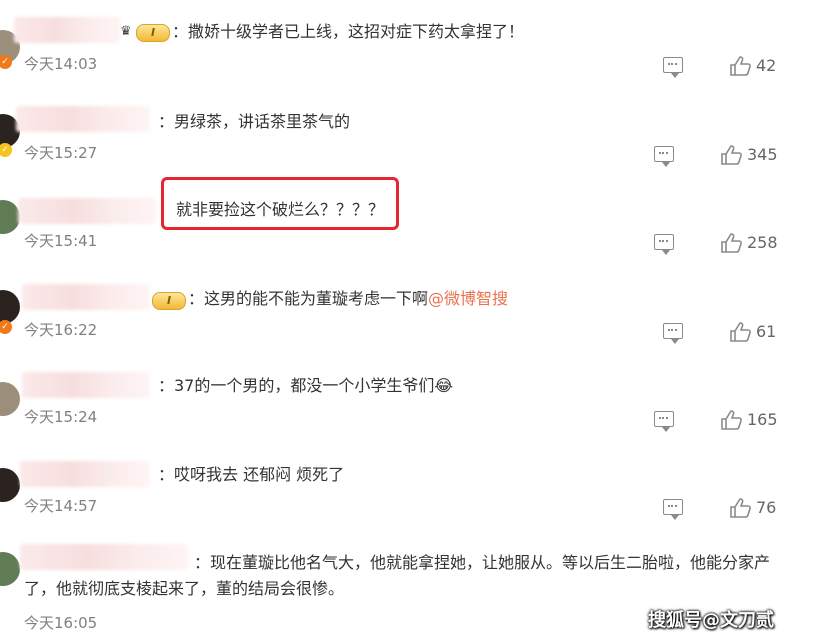 The image size is (818, 638). I want to click on comment-text: ：这男的能不能为董璇考虑一下啊@微博智搜, so click(348, 299).